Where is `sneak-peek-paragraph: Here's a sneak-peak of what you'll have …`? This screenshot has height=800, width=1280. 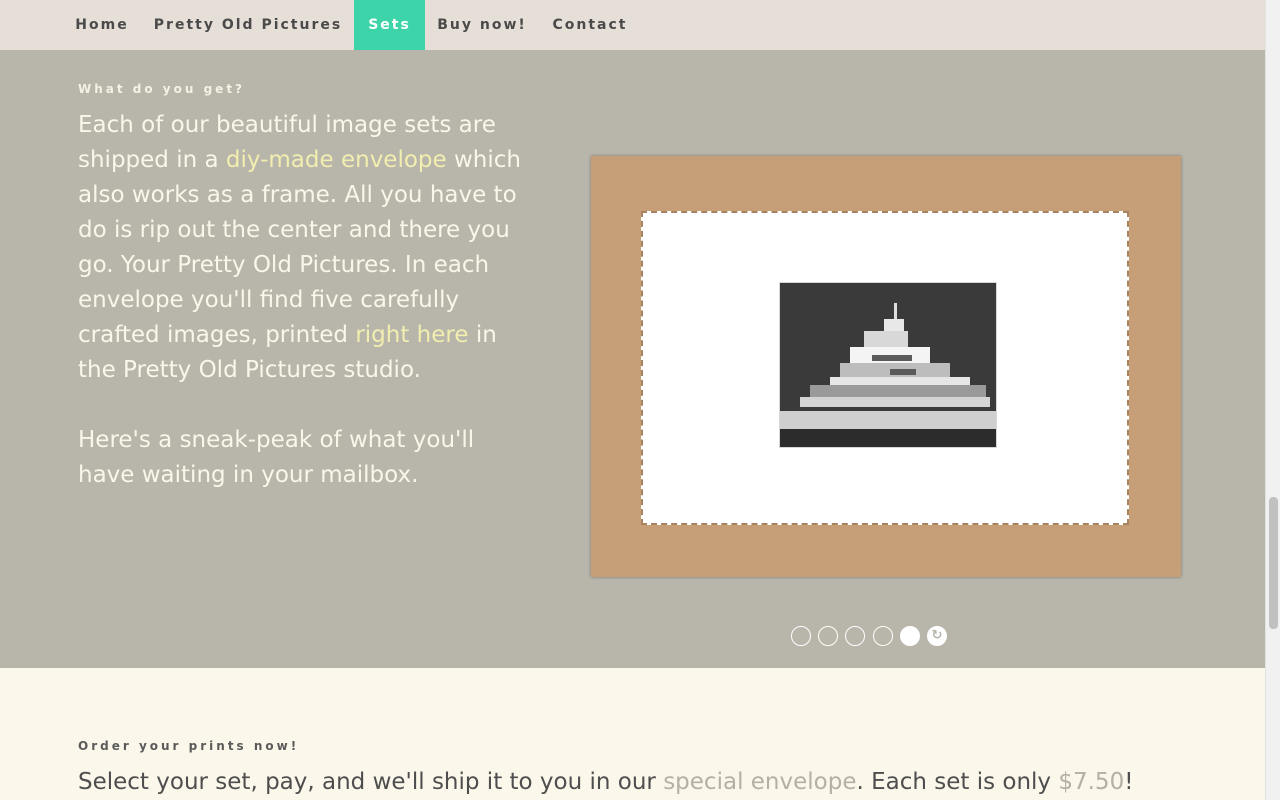
sneak-peek-paragraph: Here's a sneak-peak of what you'll have … is located at coordinates (276, 457).